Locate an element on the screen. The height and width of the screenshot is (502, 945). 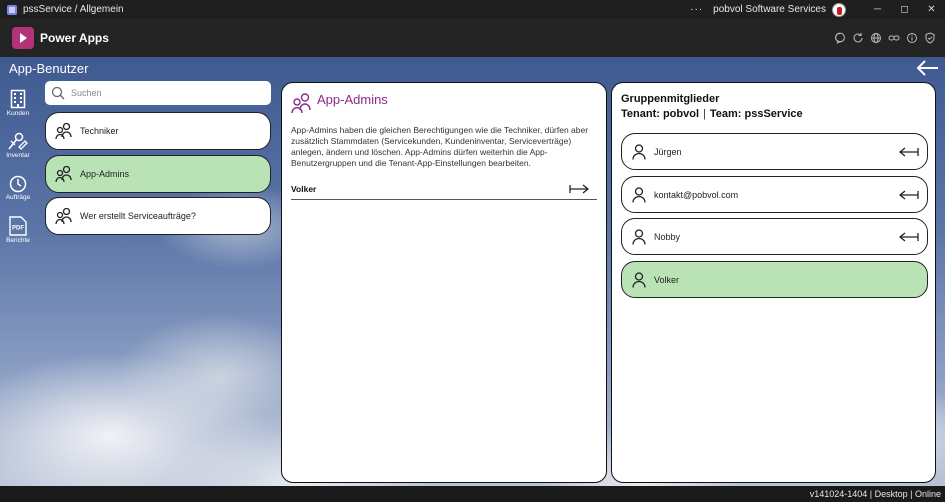
tools-icon is located at coordinates (18, 141).